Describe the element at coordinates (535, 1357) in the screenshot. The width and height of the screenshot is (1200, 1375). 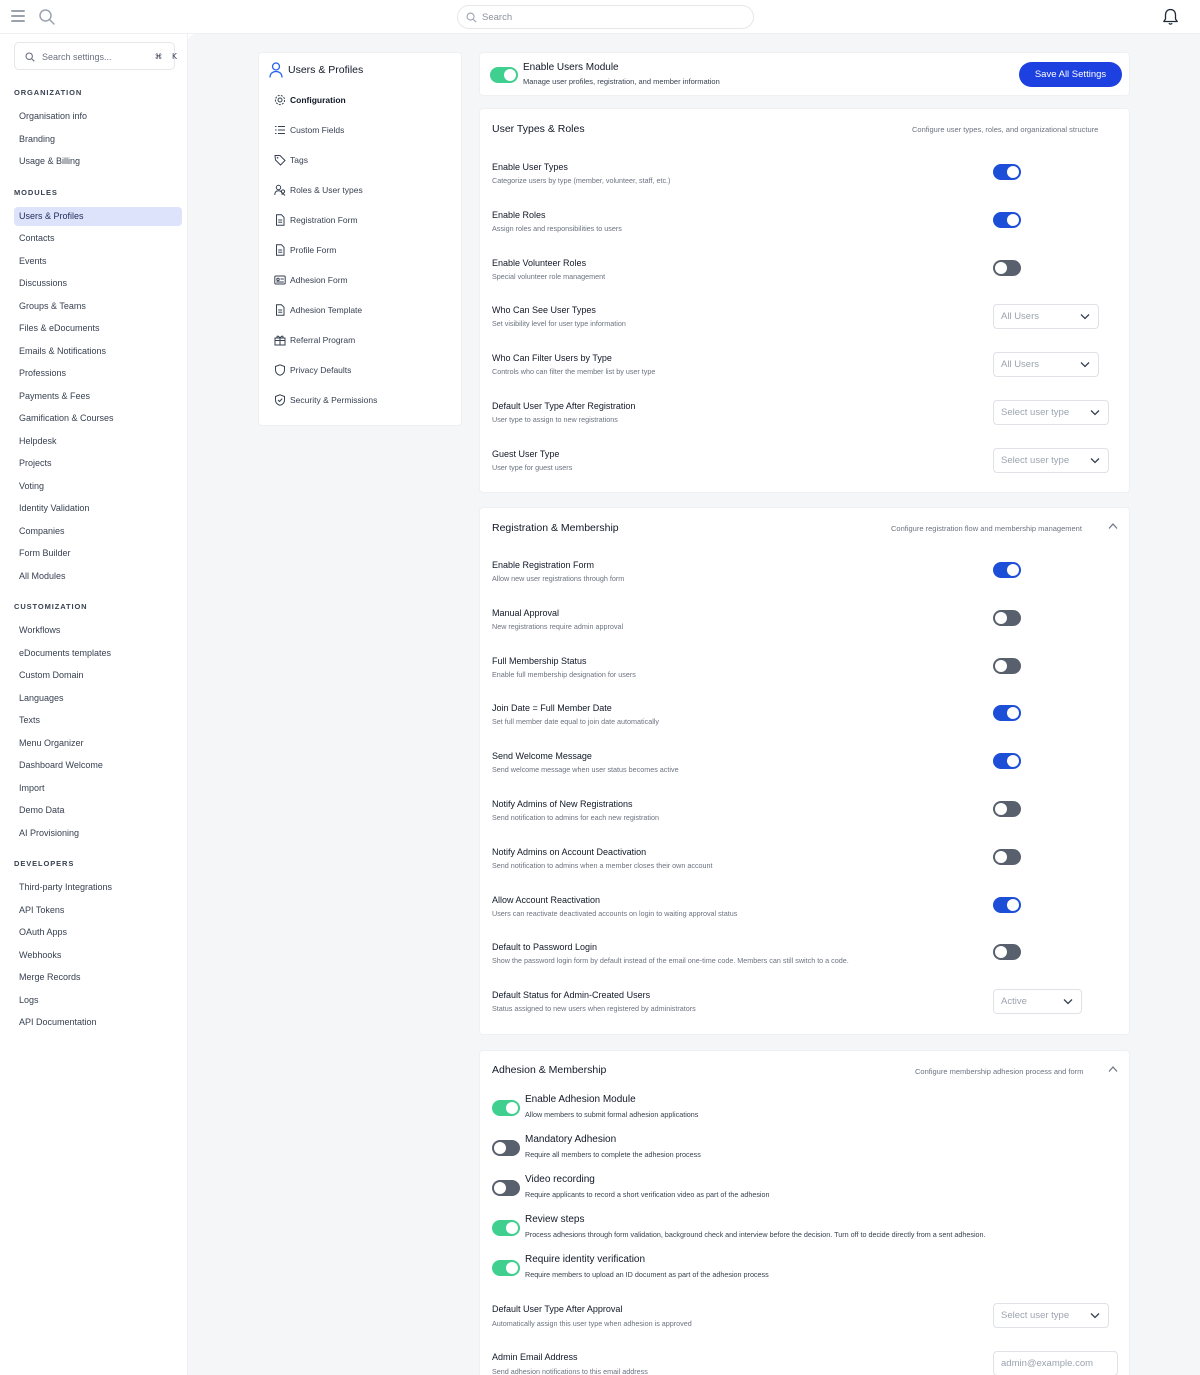
I see `row-title: Admin Email Address` at that location.